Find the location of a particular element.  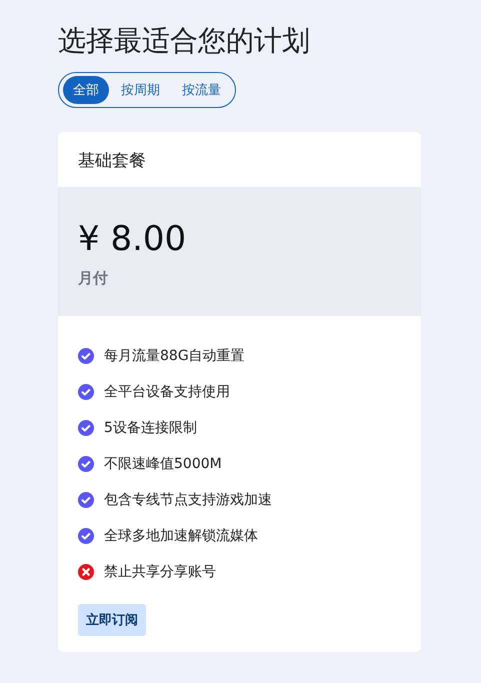

subscribe-button: 立即订阅 is located at coordinates (112, 620).